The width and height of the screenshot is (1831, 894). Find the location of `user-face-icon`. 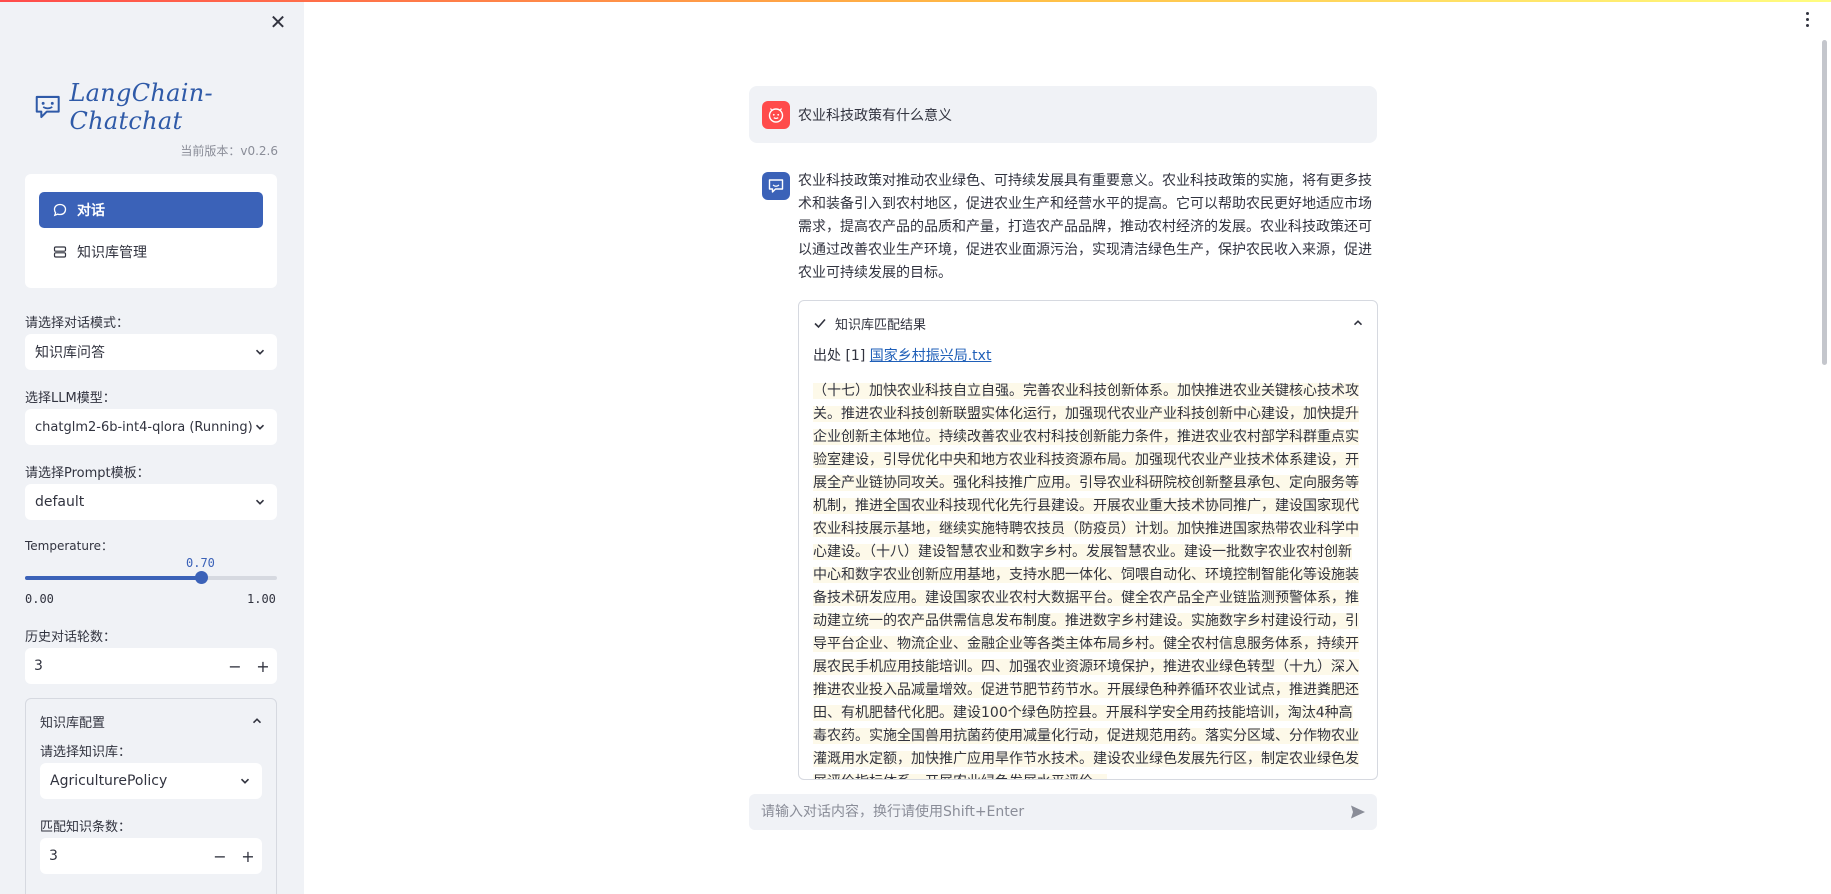

user-face-icon is located at coordinates (776, 115).